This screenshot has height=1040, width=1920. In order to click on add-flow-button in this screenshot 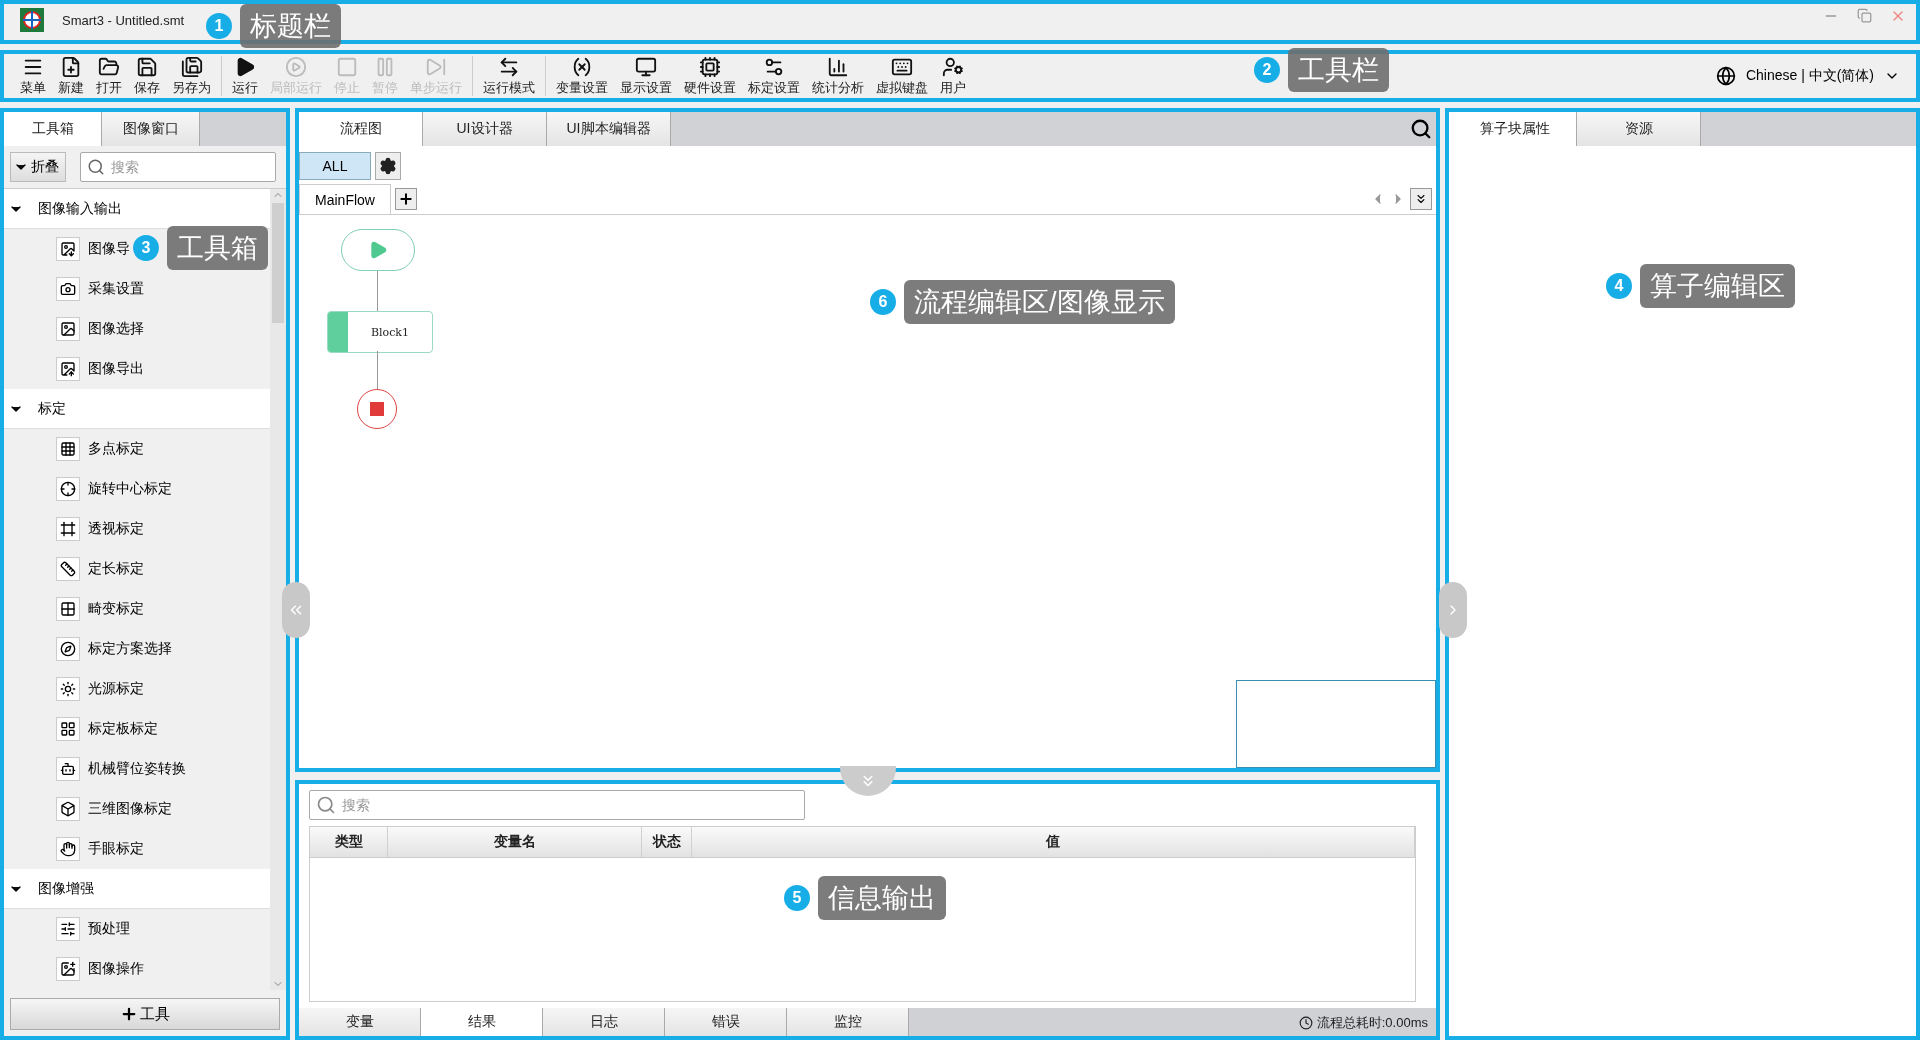, I will do `click(406, 199)`.